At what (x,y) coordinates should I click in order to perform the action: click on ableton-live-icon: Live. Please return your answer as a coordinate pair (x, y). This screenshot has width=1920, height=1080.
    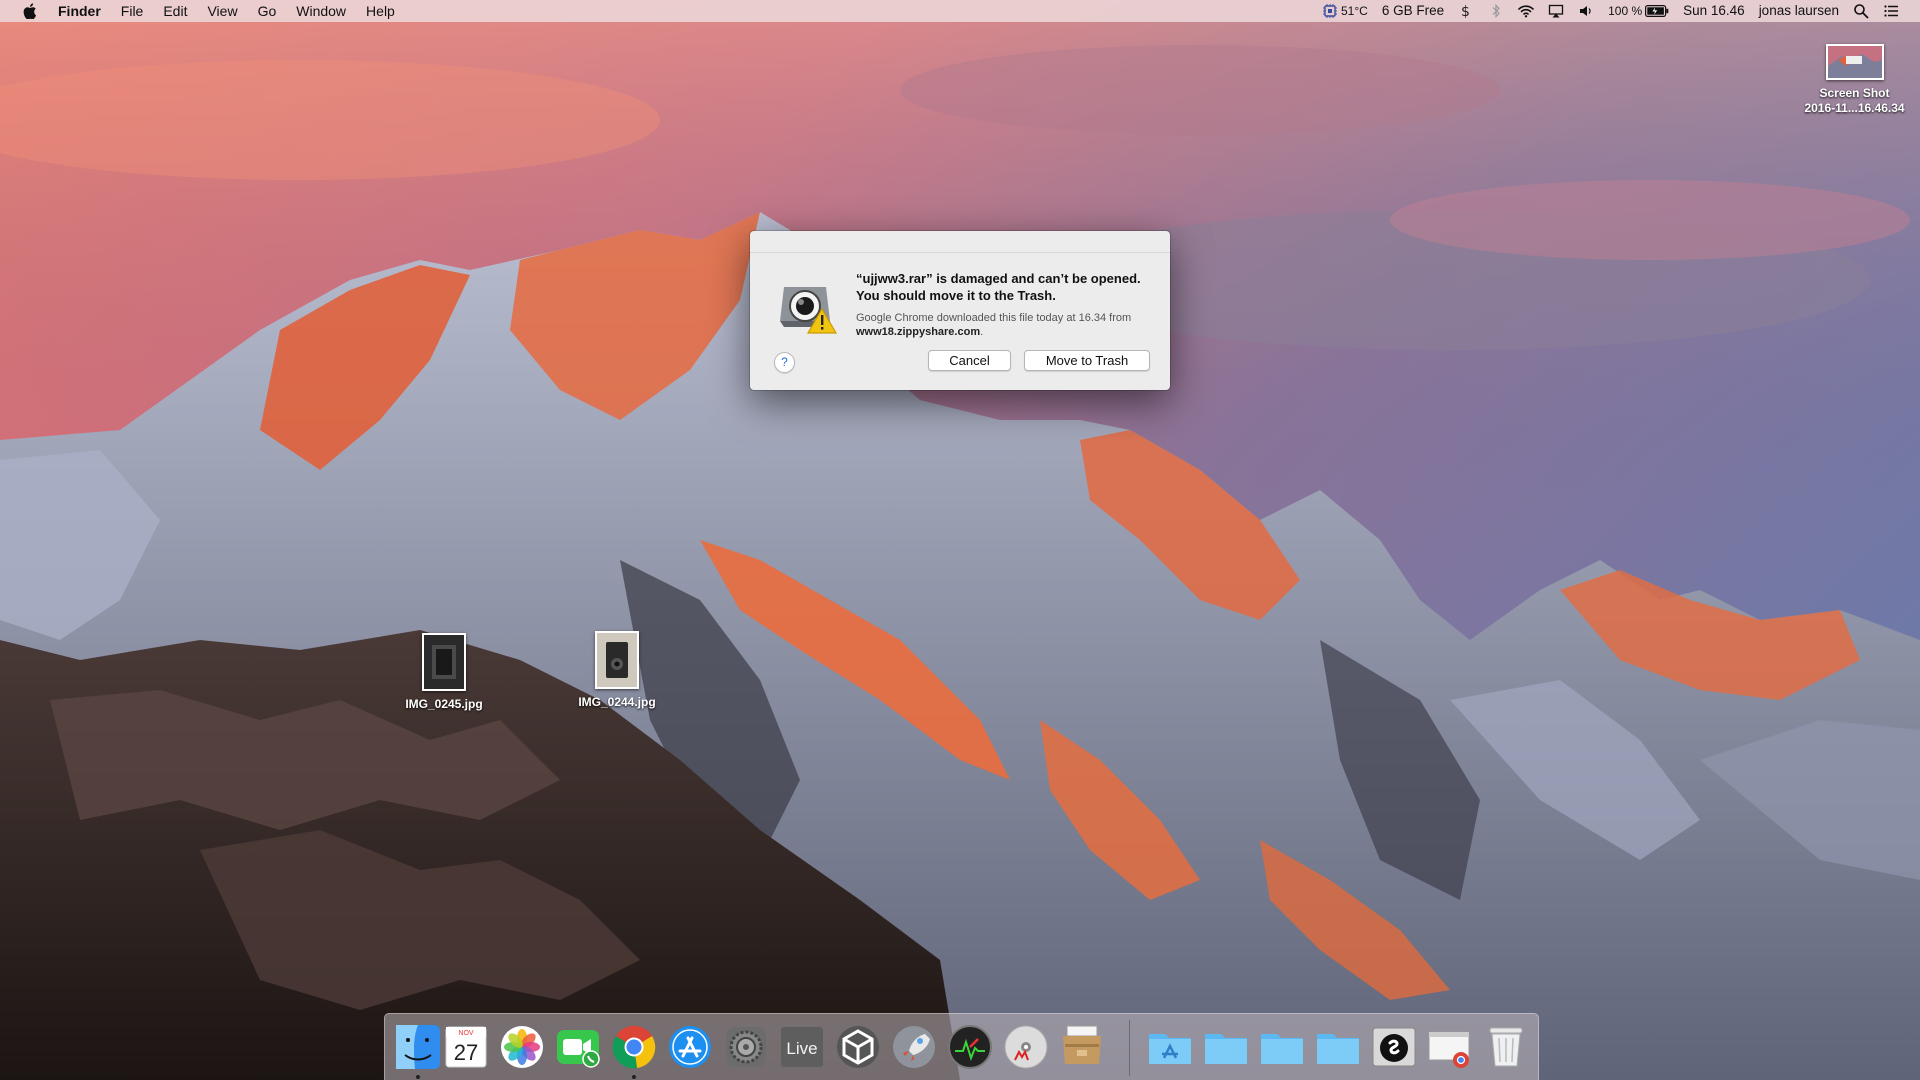
    Looking at the image, I should click on (802, 1047).